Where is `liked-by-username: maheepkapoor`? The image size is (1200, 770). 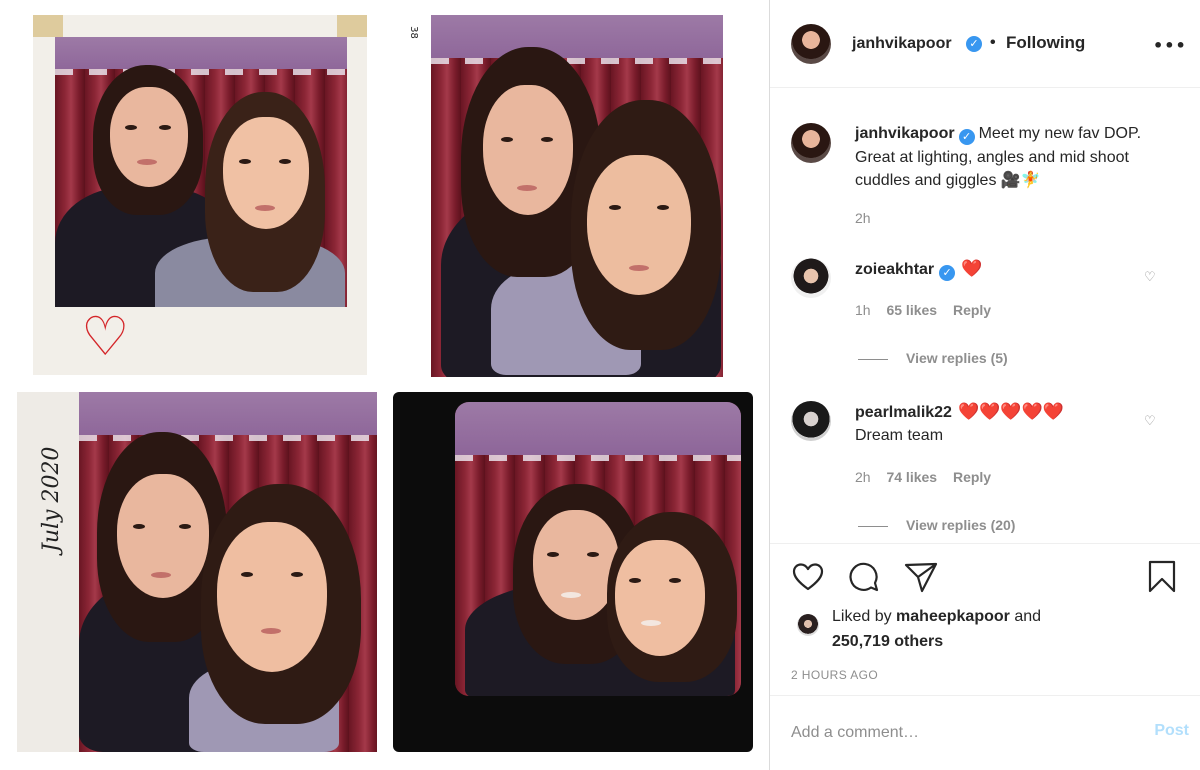 liked-by-username: maheepkapoor is located at coordinates (953, 616).